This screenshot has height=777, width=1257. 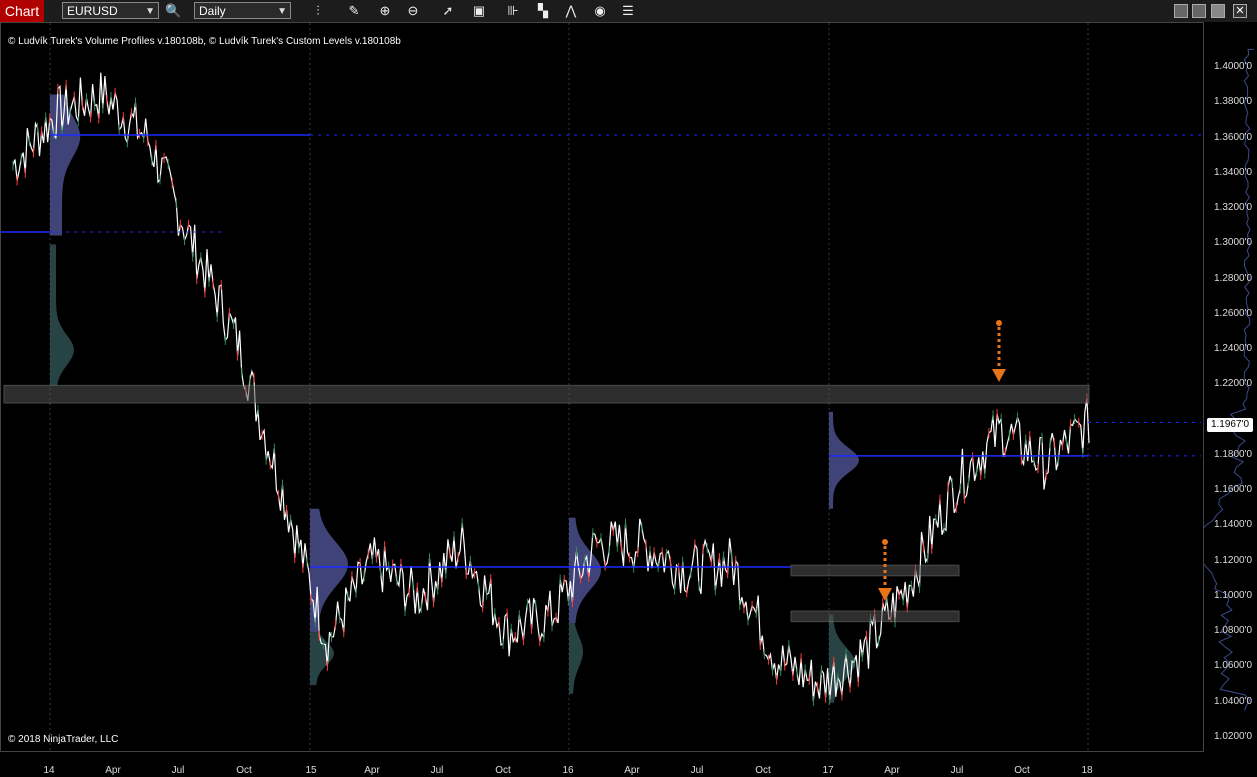 What do you see at coordinates (1233, 102) in the screenshot?
I see `price-tick-label: 1.3800'0` at bounding box center [1233, 102].